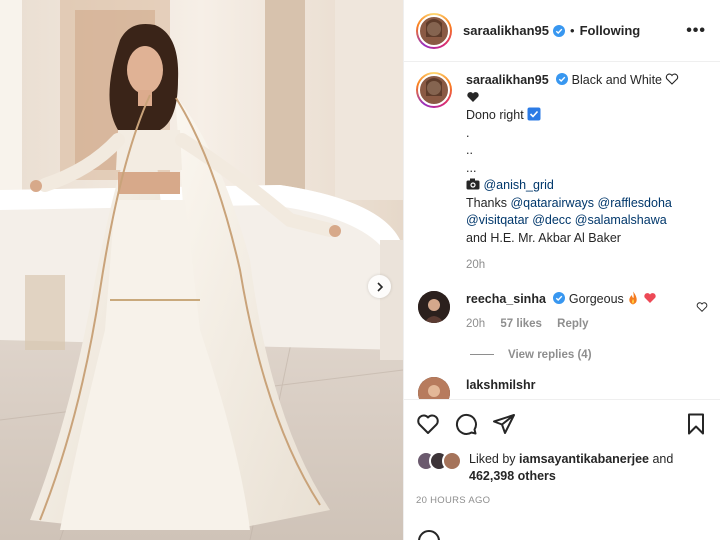 The image size is (720, 540). Describe the element at coordinates (562, 500) in the screenshot. I see `posted-time: 20 HOURS AGO` at that location.